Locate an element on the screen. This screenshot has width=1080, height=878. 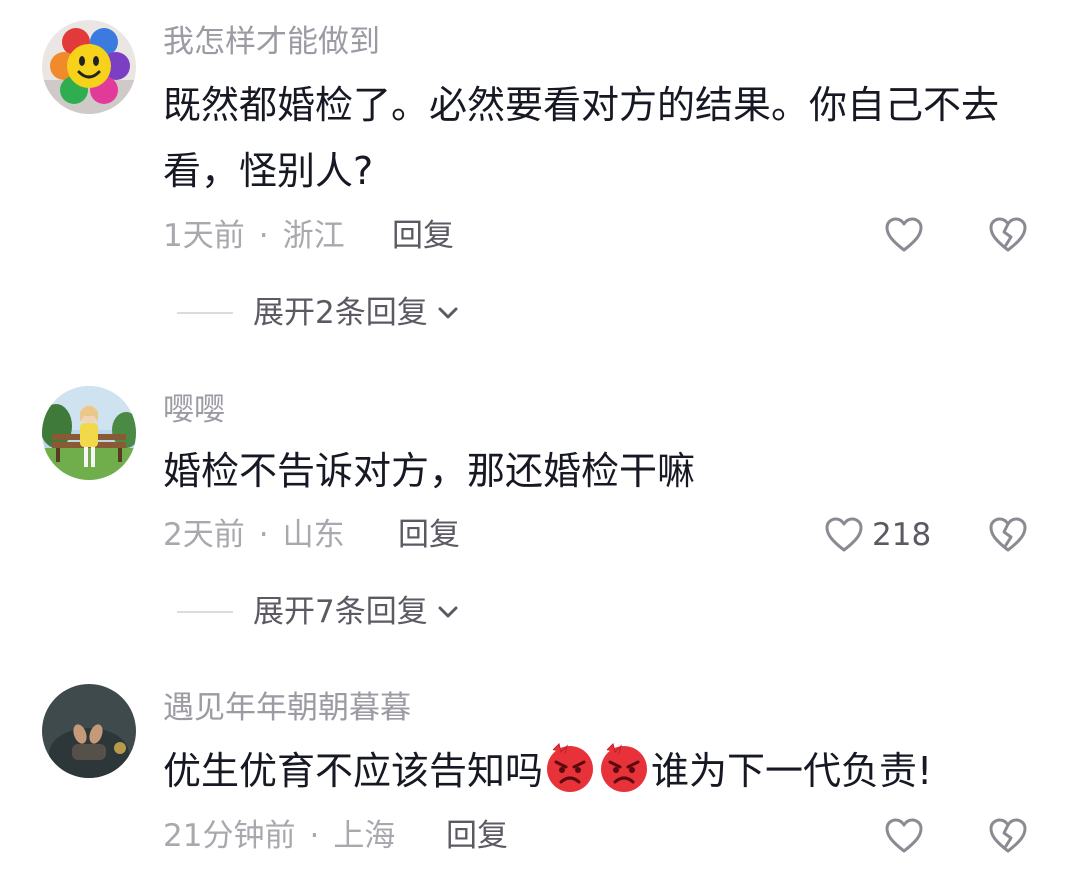
comment-meta: 2天前 · 山东 is located at coordinates (254, 535).